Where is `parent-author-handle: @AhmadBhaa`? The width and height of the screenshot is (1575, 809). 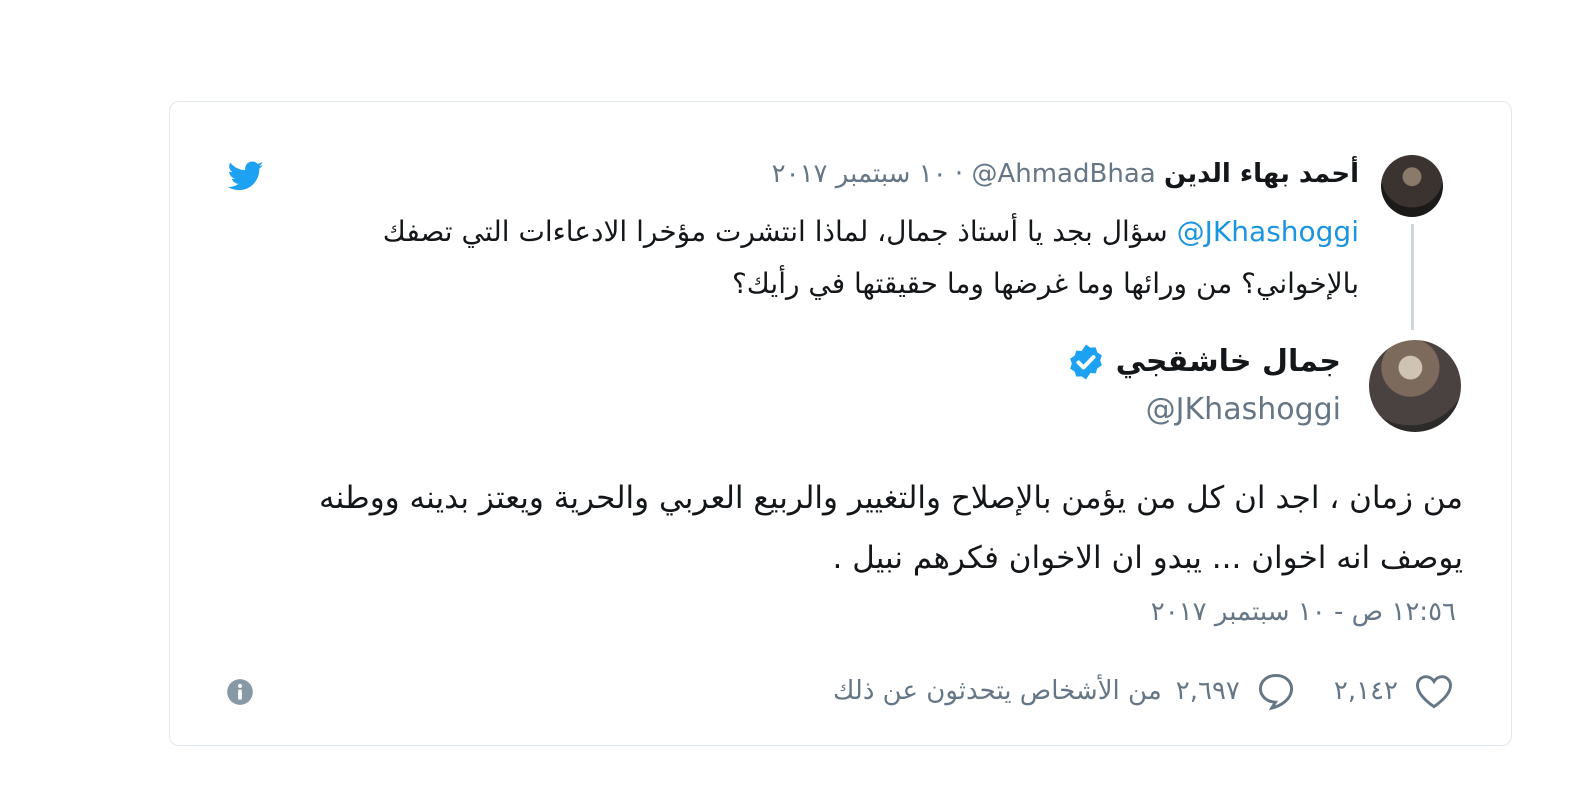 parent-author-handle: @AhmadBhaa is located at coordinates (1063, 174).